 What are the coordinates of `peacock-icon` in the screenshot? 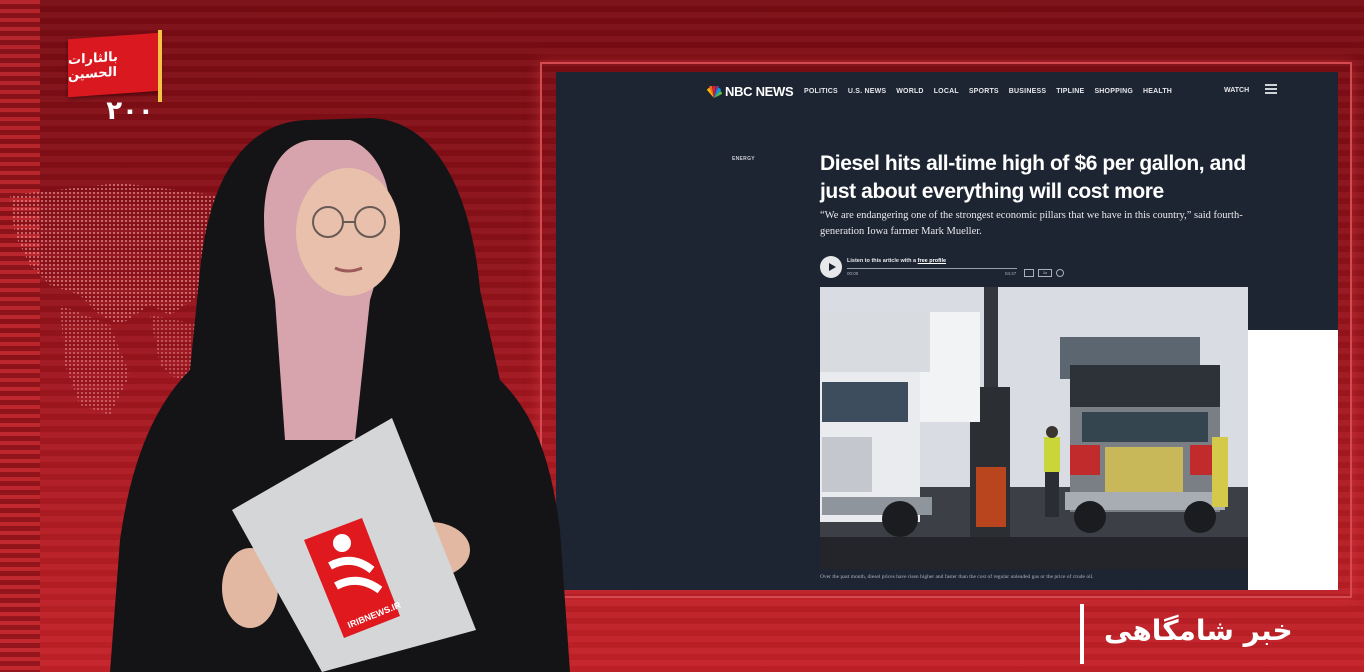 It's located at (714, 91).